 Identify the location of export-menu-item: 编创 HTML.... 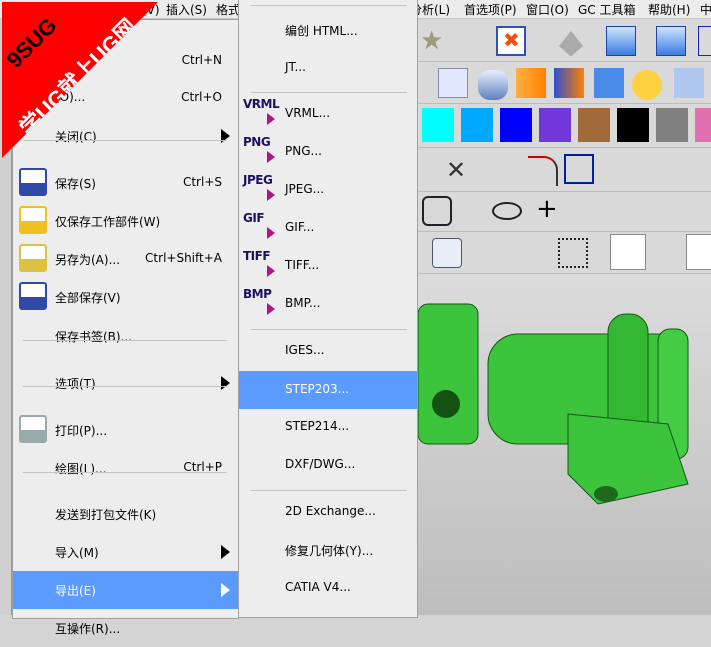
(328, 30).